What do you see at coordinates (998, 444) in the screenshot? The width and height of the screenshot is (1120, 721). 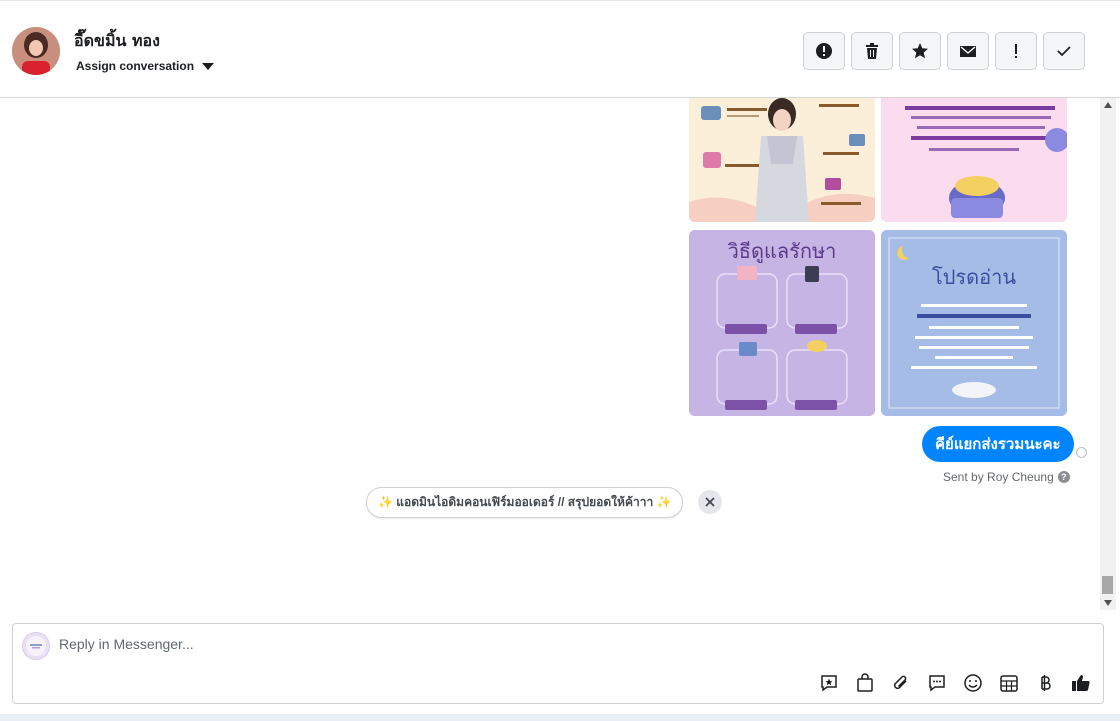 I see `outgoing-message-bubble: คีย์แยกส่งรวมนะคะ` at bounding box center [998, 444].